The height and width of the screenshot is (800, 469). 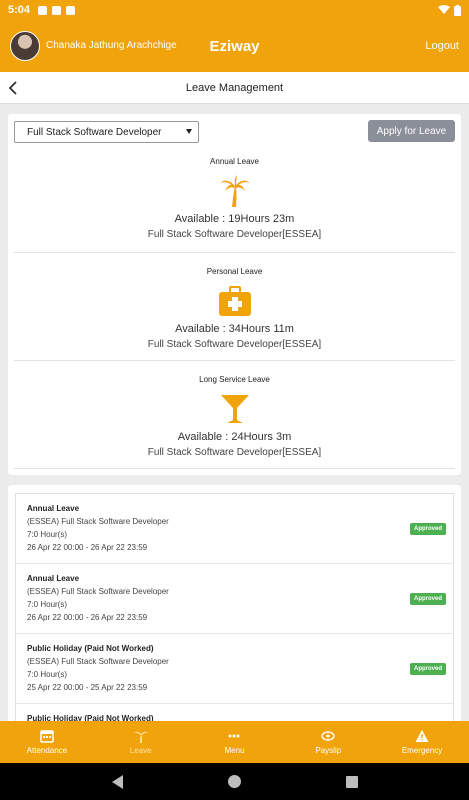 What do you see at coordinates (47, 736) in the screenshot?
I see `calendar-icon` at bounding box center [47, 736].